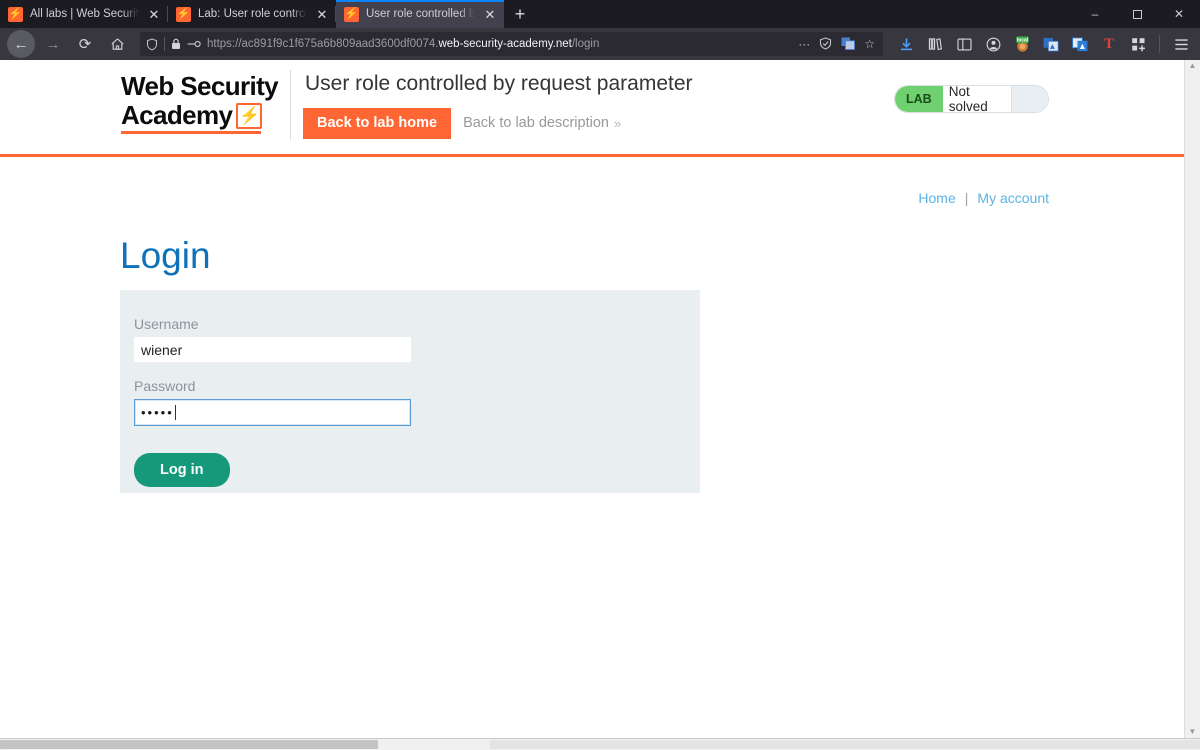  I want to click on tab-title: Lab: User role controlled by req, so click(252, 14).